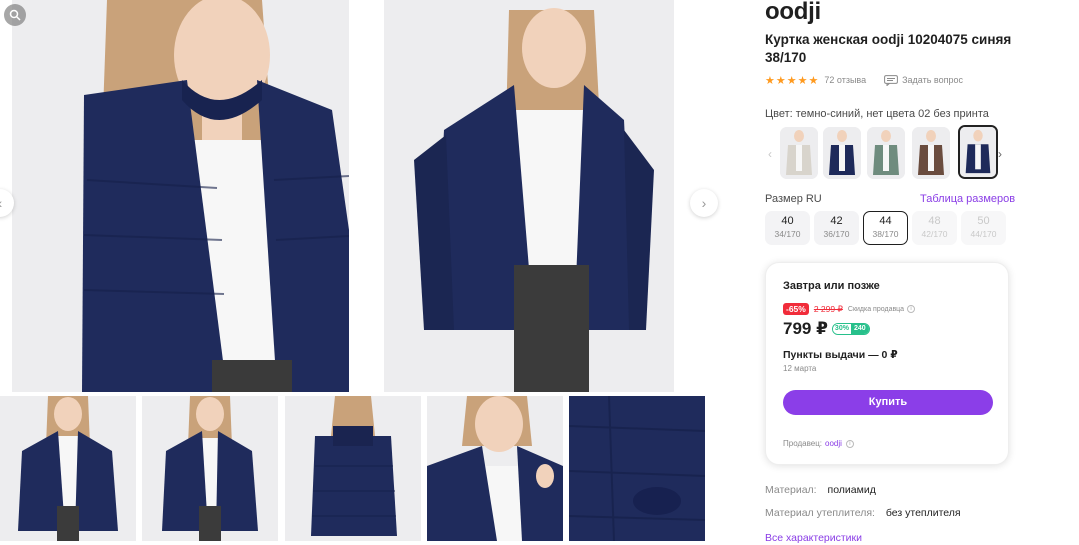 The height and width of the screenshot is (545, 1079). Describe the element at coordinates (841, 329) in the screenshot. I see `bonus-percent: 30%` at that location.